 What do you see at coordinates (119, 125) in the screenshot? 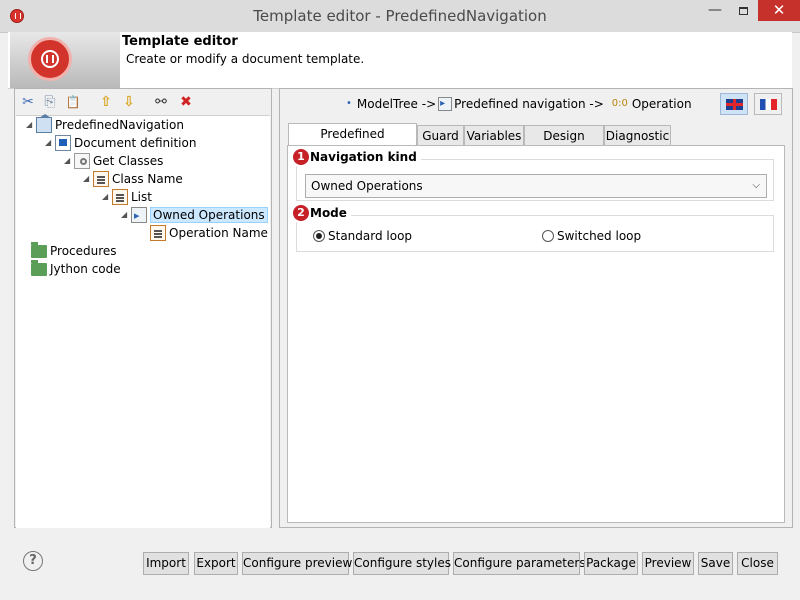
I see `tree-node-label: PredefinedNavigation` at bounding box center [119, 125].